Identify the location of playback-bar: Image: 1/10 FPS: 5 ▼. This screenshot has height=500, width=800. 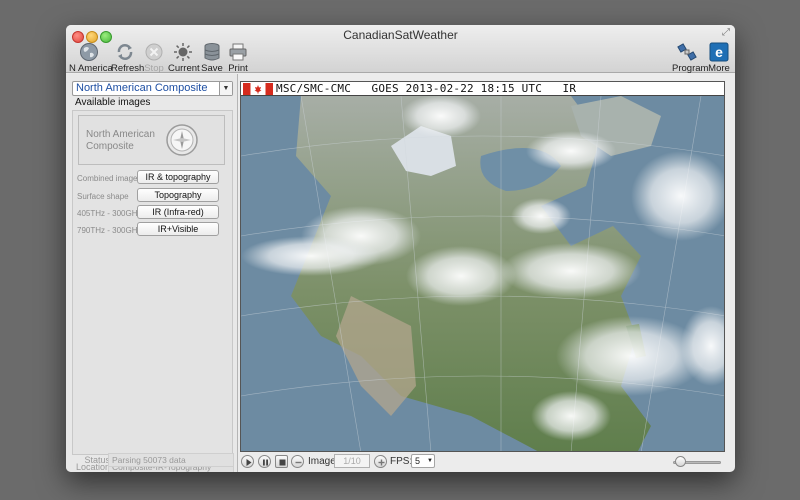
(485, 462).